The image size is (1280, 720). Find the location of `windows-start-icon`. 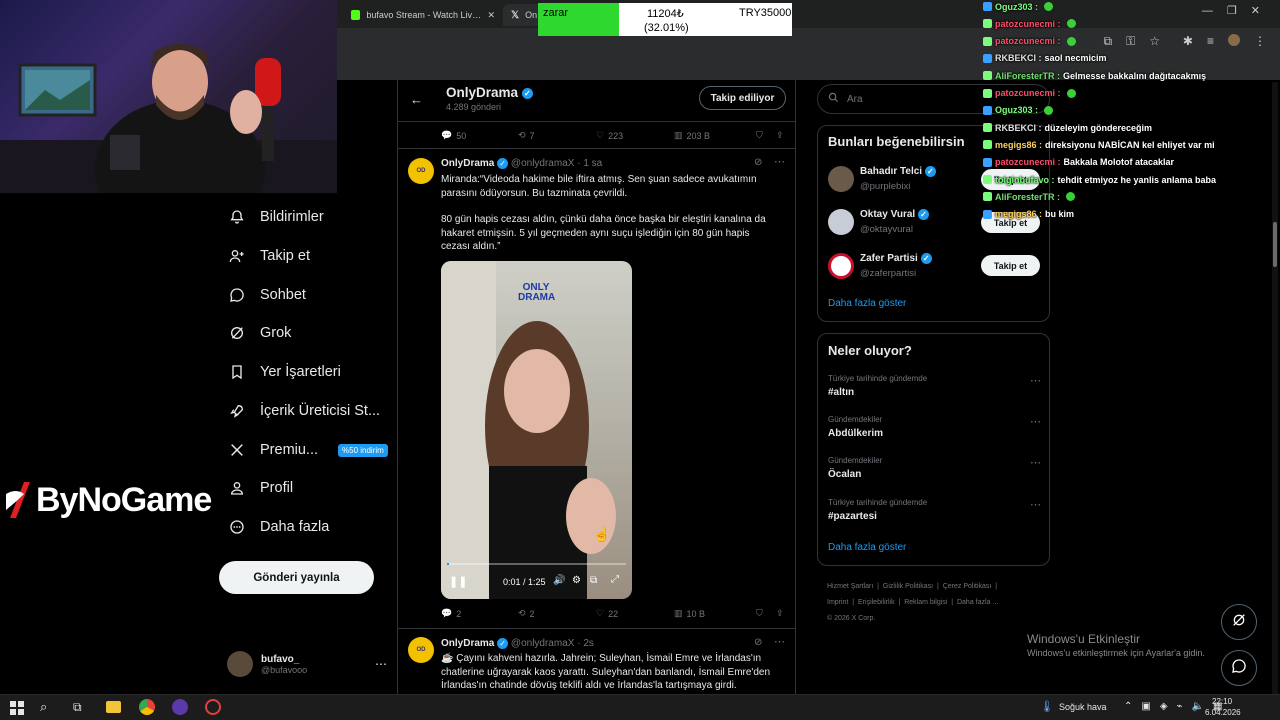

windows-start-icon is located at coordinates (17, 710).